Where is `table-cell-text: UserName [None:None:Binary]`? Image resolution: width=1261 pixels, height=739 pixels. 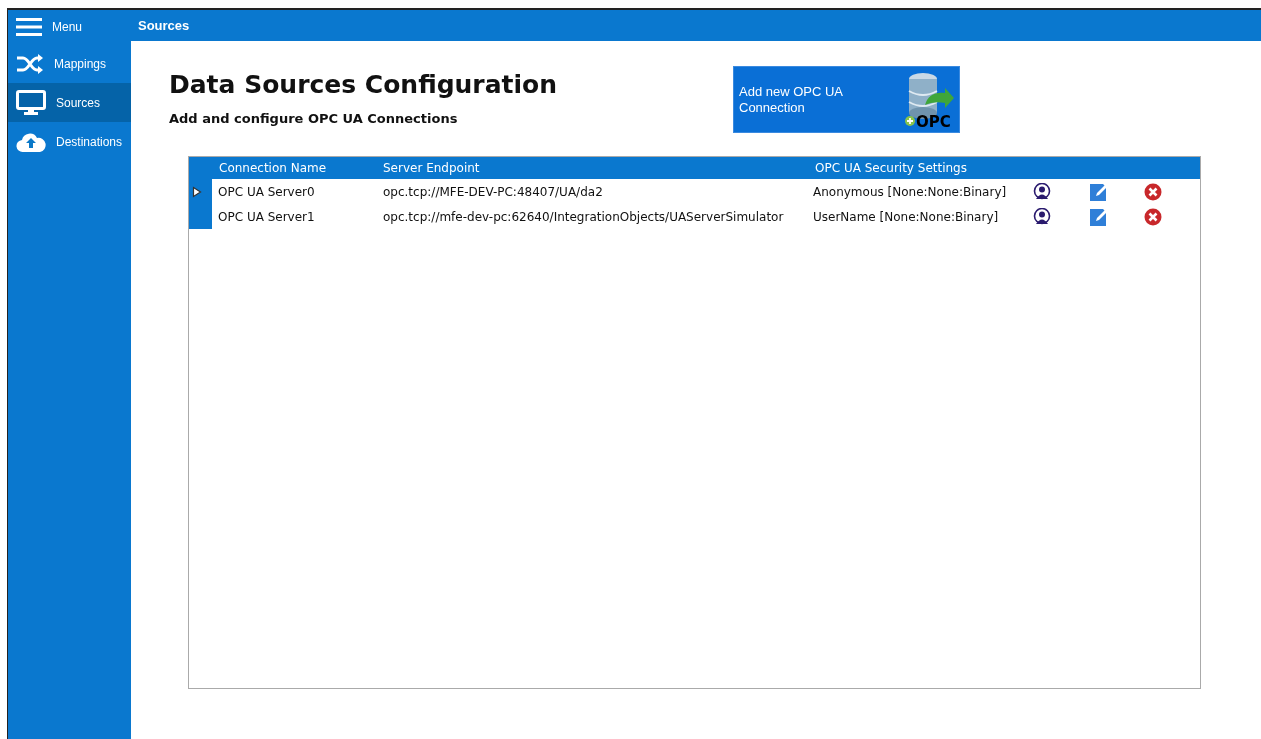 table-cell-text: UserName [None:None:Binary] is located at coordinates (906, 216).